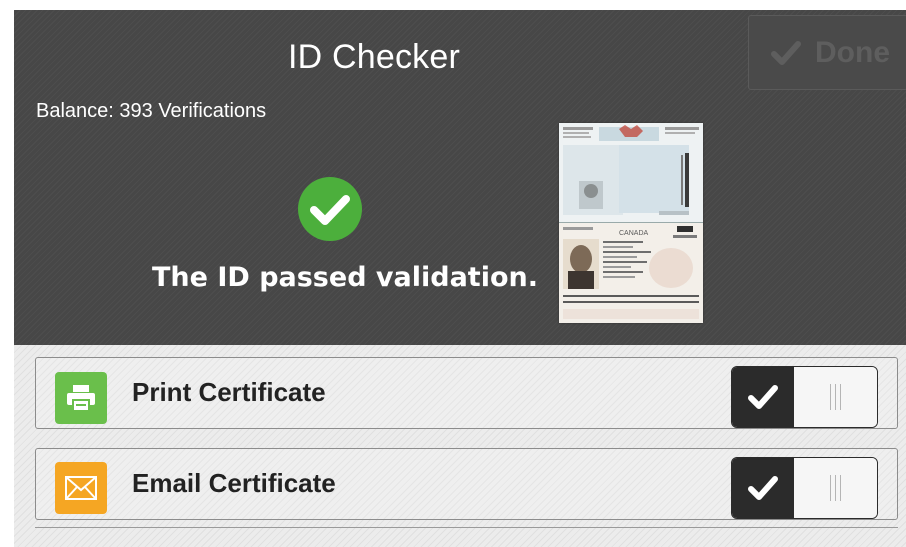  What do you see at coordinates (852, 52) in the screenshot?
I see `done-button-label: Done` at bounding box center [852, 52].